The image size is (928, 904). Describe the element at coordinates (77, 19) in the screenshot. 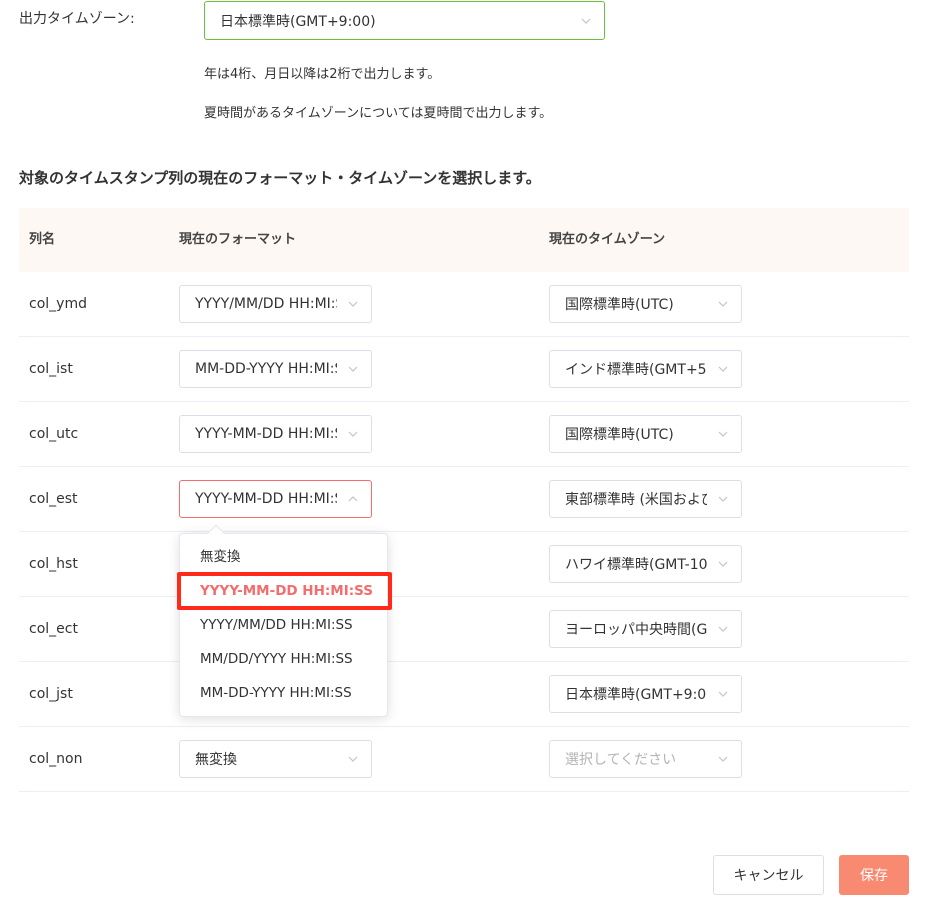

I see `output-timezone-label: 出力タイムゾーン:` at that location.